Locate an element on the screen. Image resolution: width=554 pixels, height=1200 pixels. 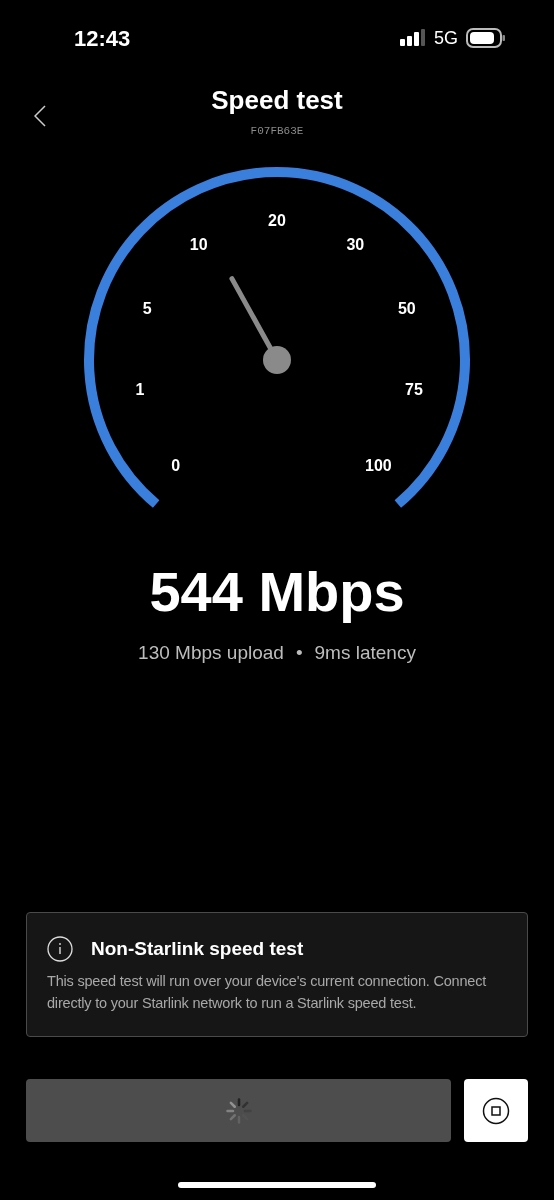
scale-label: 1 is located at coordinates (140, 390).